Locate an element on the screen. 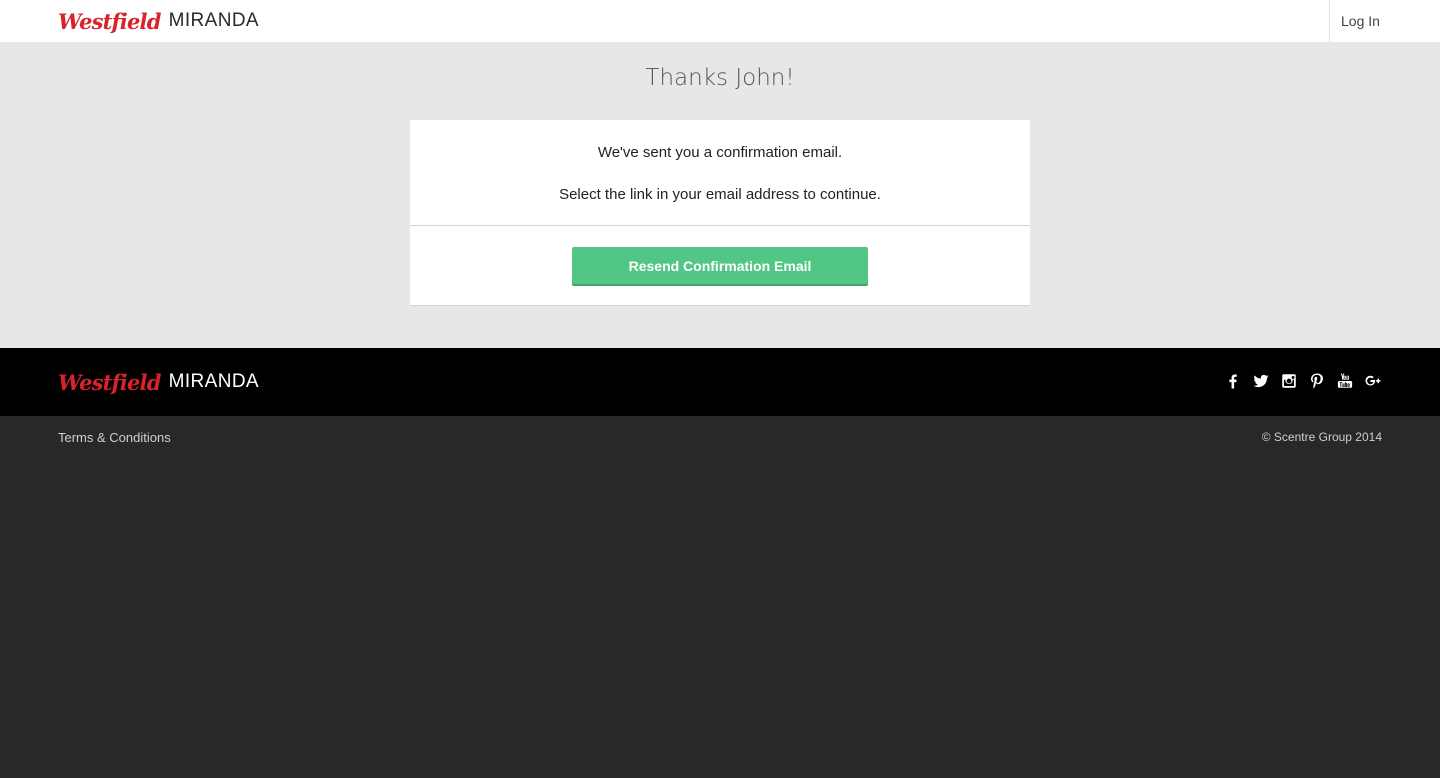 Image resolution: width=1440 pixels, height=778 pixels. page-title: Thanks John! is located at coordinates (720, 78).